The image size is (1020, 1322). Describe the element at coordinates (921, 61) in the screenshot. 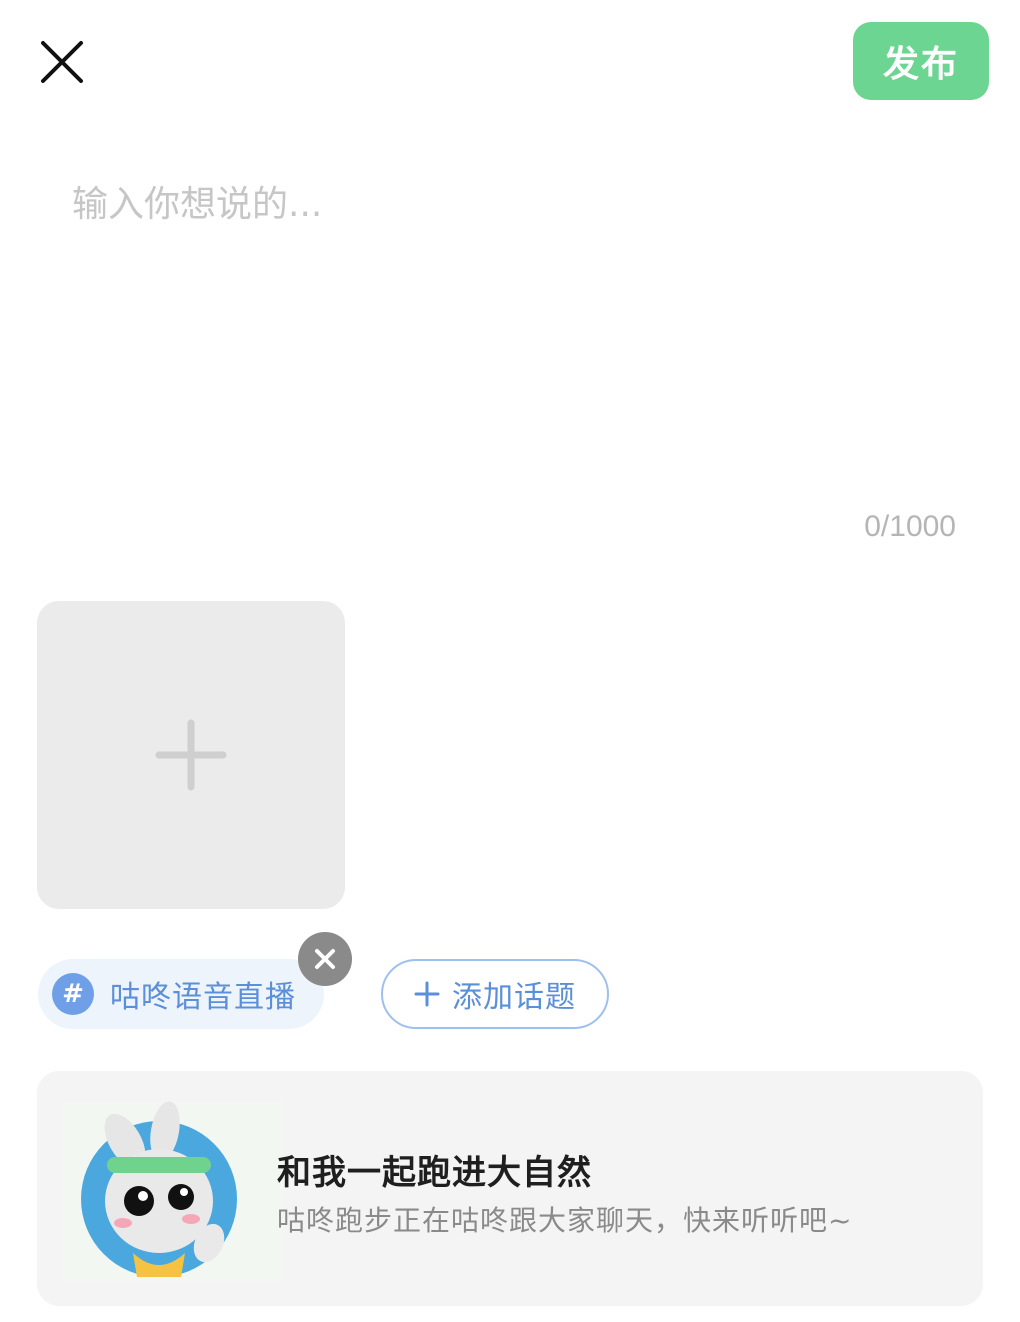

I see `publish-button: 发布` at that location.